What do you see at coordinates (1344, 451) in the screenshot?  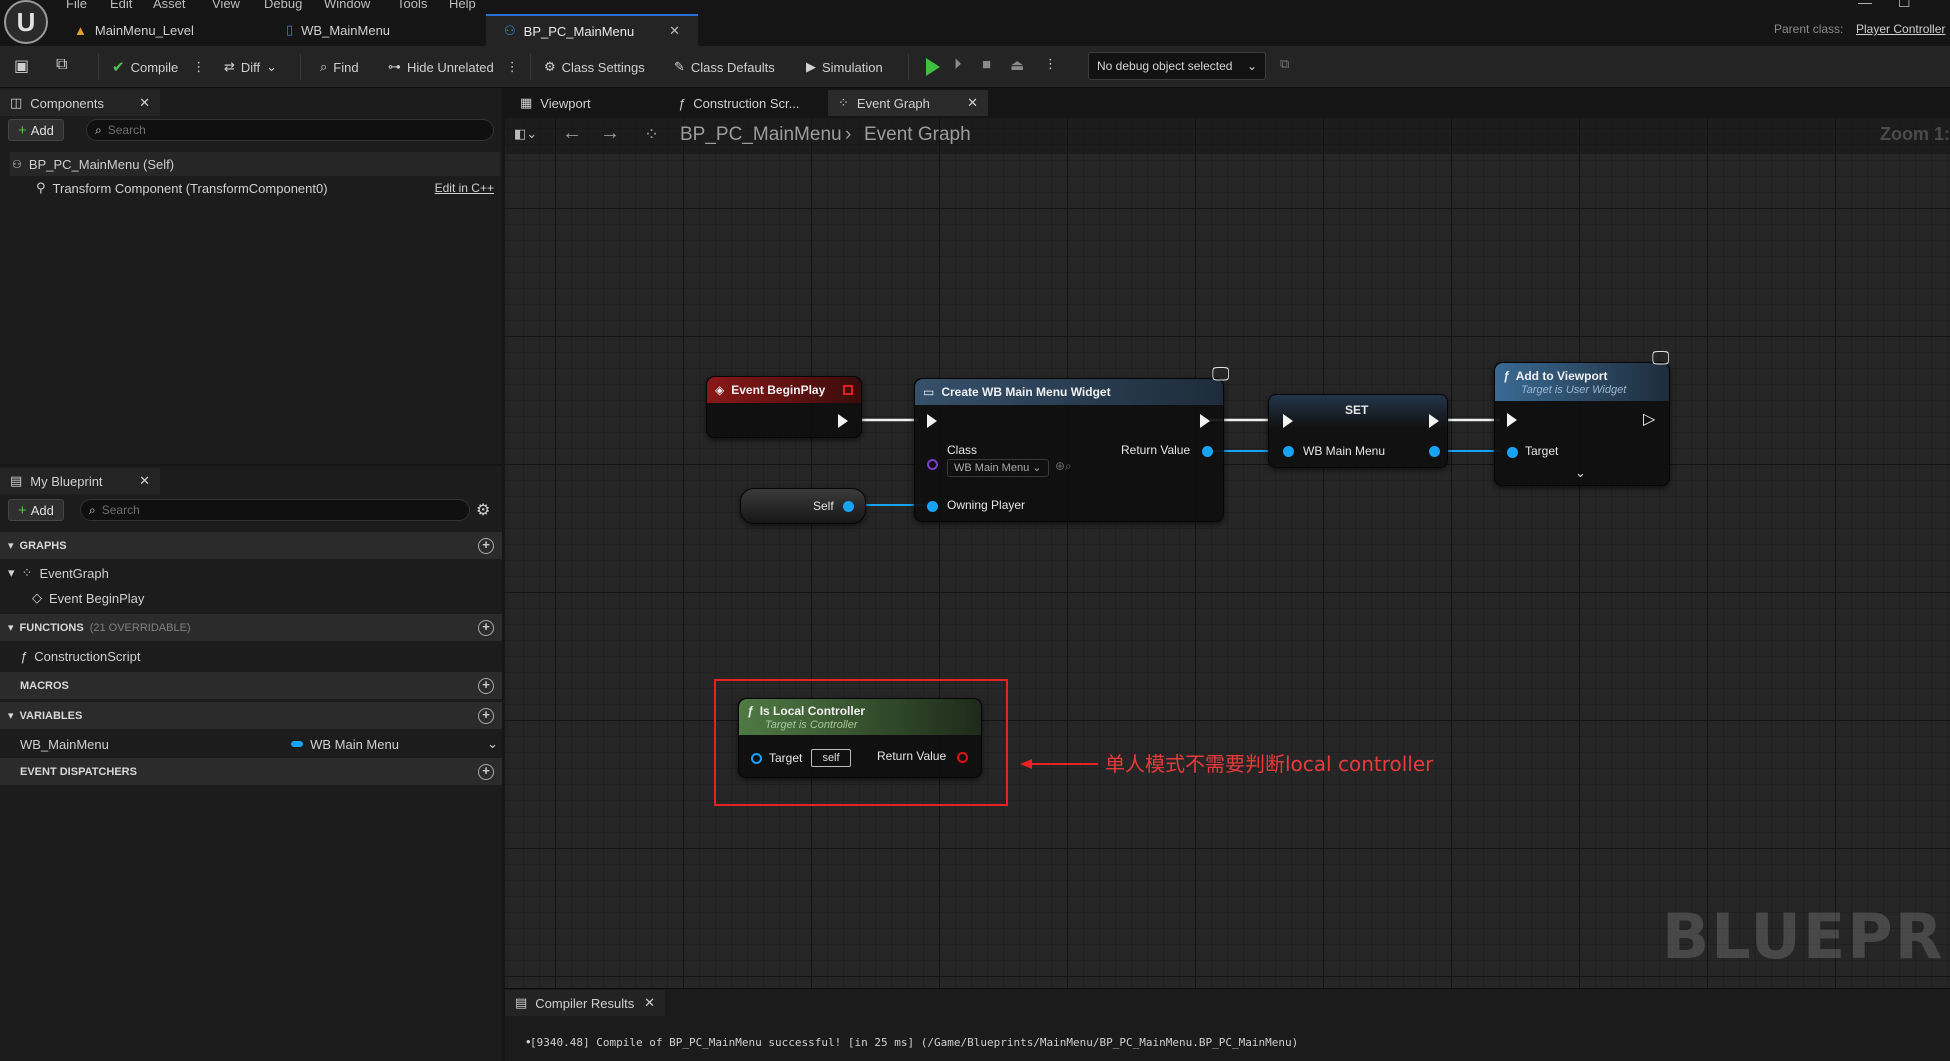 I see `pin-label: WB Main Menu` at bounding box center [1344, 451].